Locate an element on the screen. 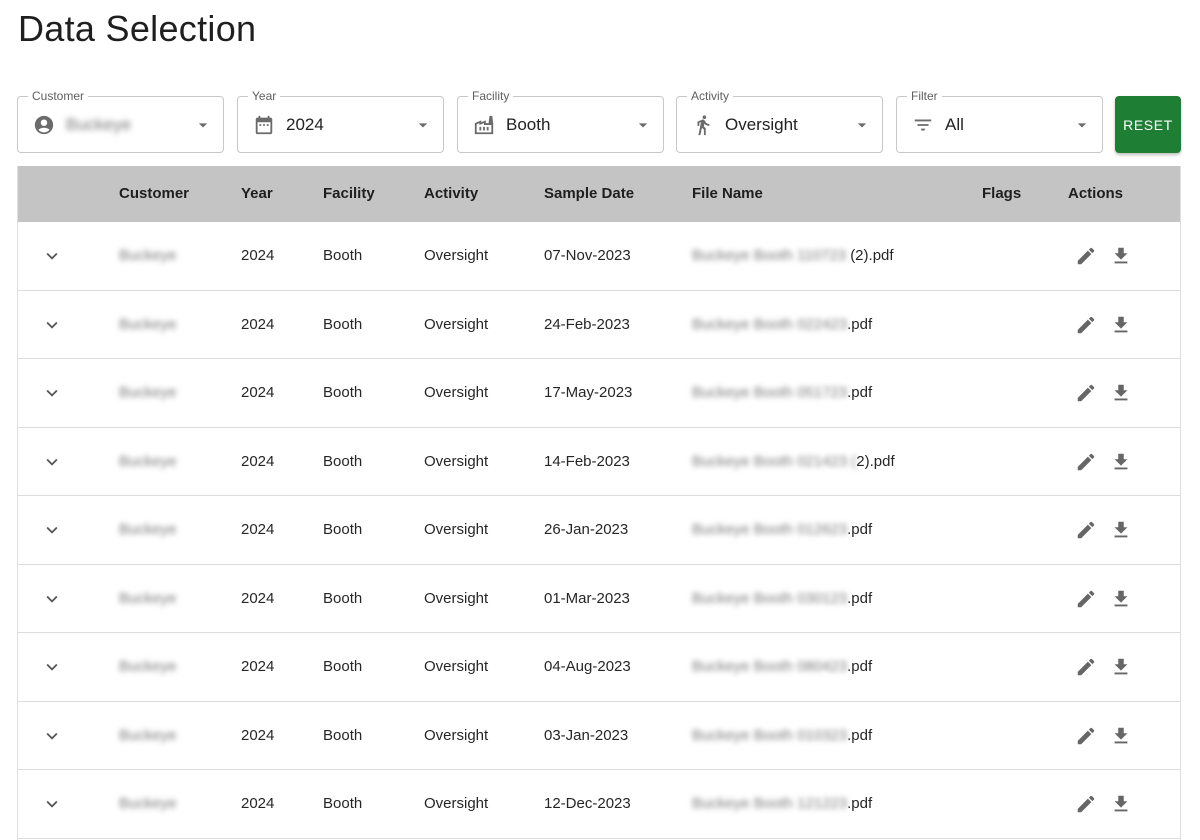  cell-sample-date: 12-Dec-2023 is located at coordinates (587, 803).